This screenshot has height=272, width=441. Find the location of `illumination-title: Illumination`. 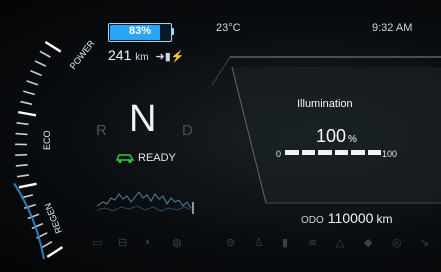

illumination-title: Illumination is located at coordinates (325, 104).